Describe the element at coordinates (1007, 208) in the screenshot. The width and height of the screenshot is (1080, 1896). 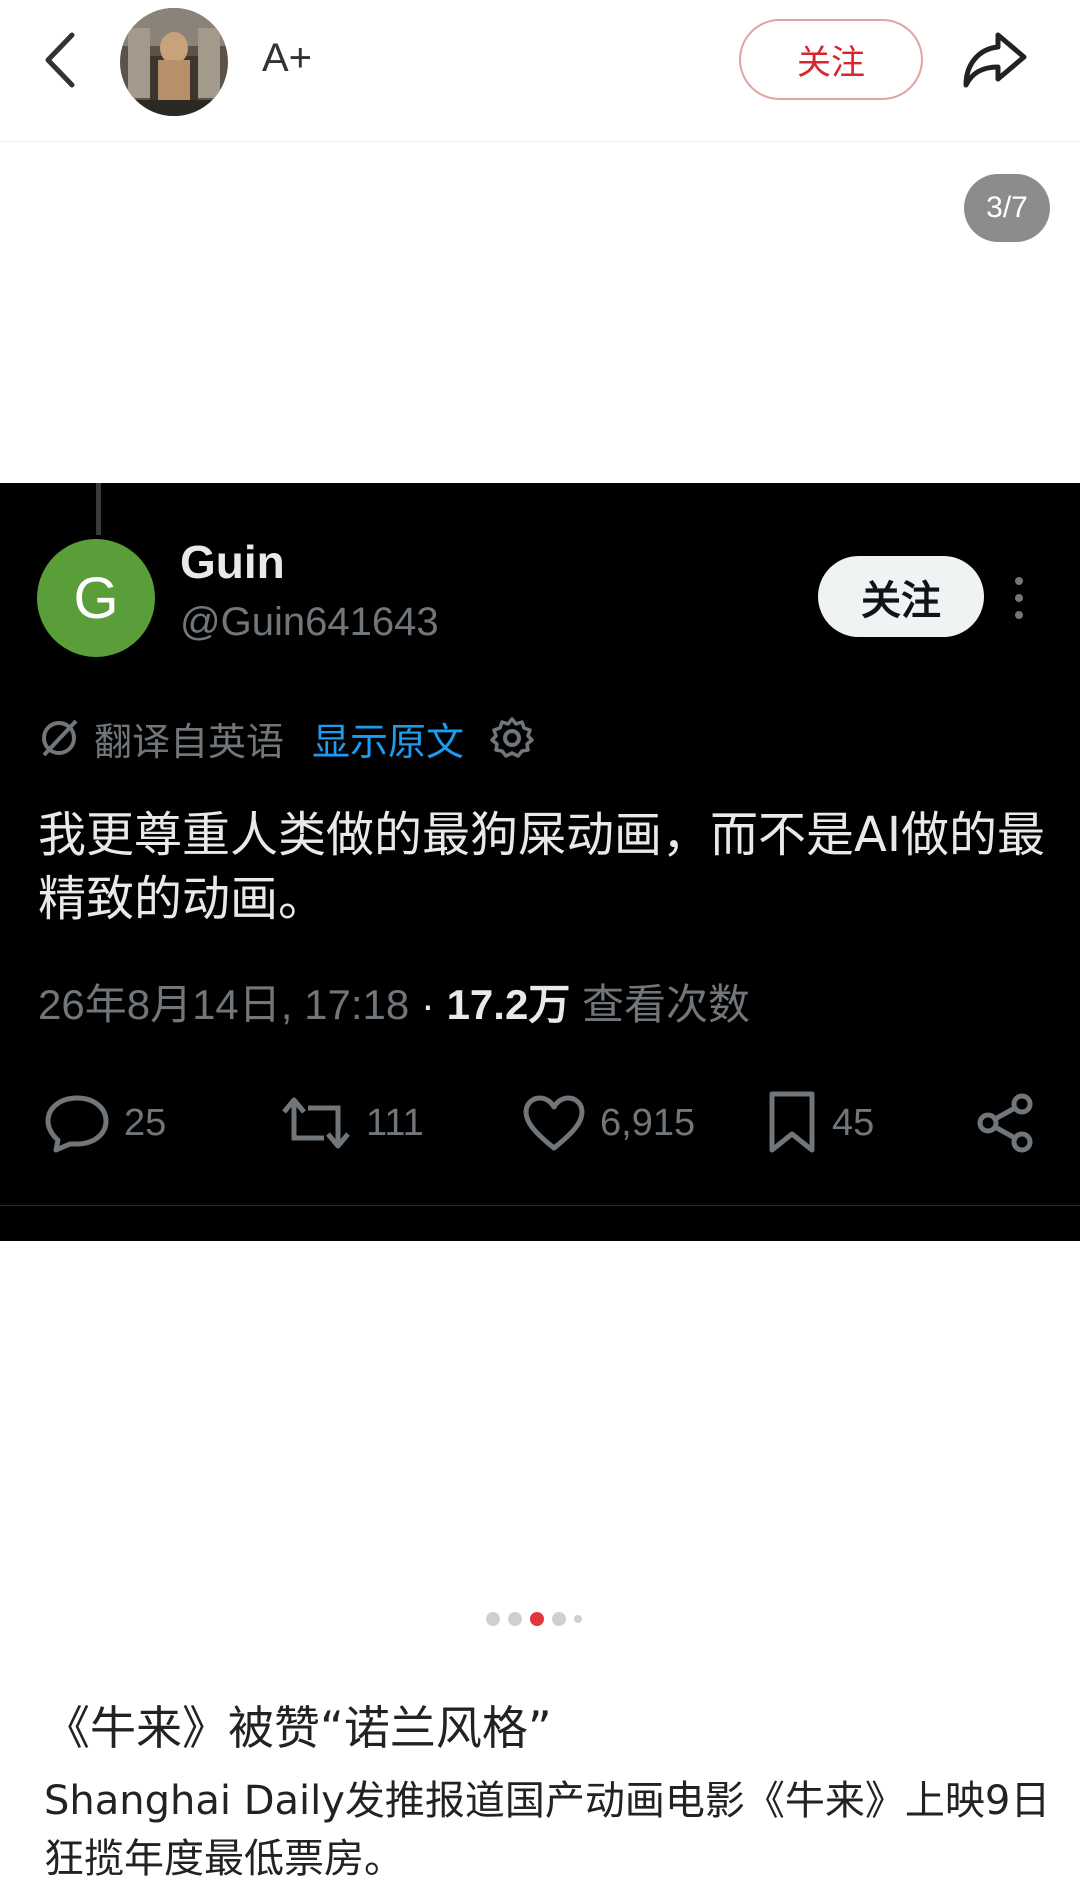
I see `image-counter: 3/7` at that location.